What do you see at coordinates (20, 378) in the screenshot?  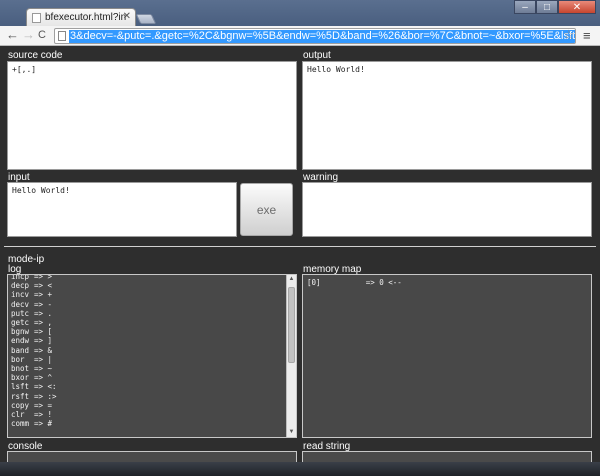 I see `log-command: bxor` at bounding box center [20, 378].